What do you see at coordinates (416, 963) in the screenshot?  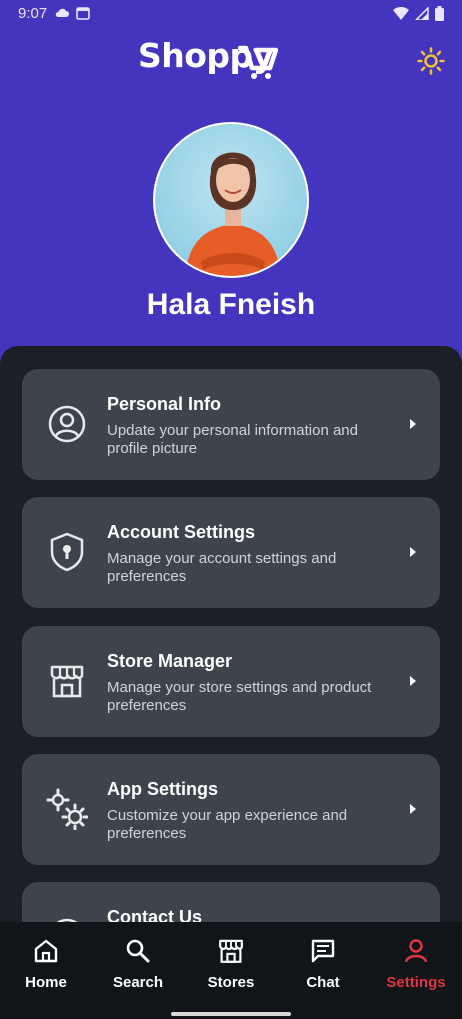 I see `nav-settings: Settings` at bounding box center [416, 963].